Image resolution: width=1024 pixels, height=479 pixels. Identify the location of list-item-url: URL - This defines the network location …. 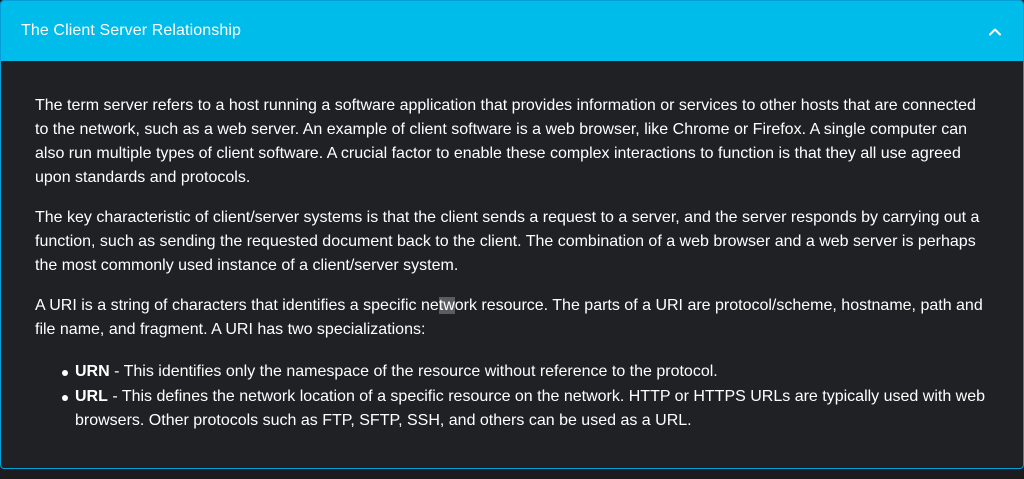
(527, 409).